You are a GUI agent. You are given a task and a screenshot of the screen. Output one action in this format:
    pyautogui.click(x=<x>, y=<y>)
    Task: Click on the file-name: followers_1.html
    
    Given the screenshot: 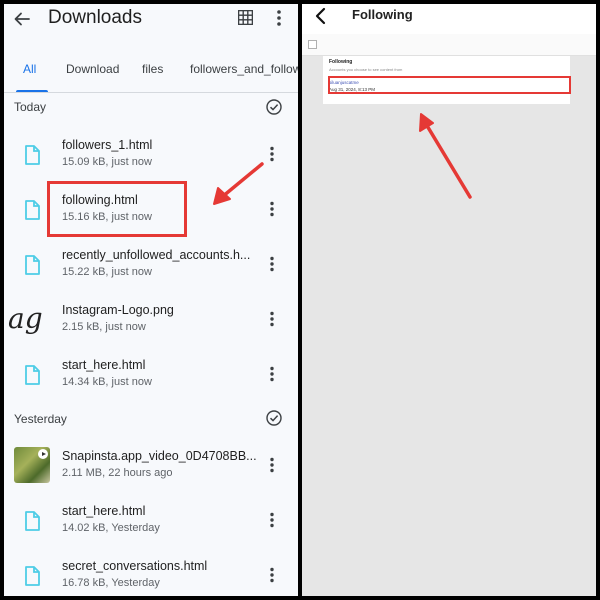 What is the action you would take?
    pyautogui.click(x=107, y=145)
    